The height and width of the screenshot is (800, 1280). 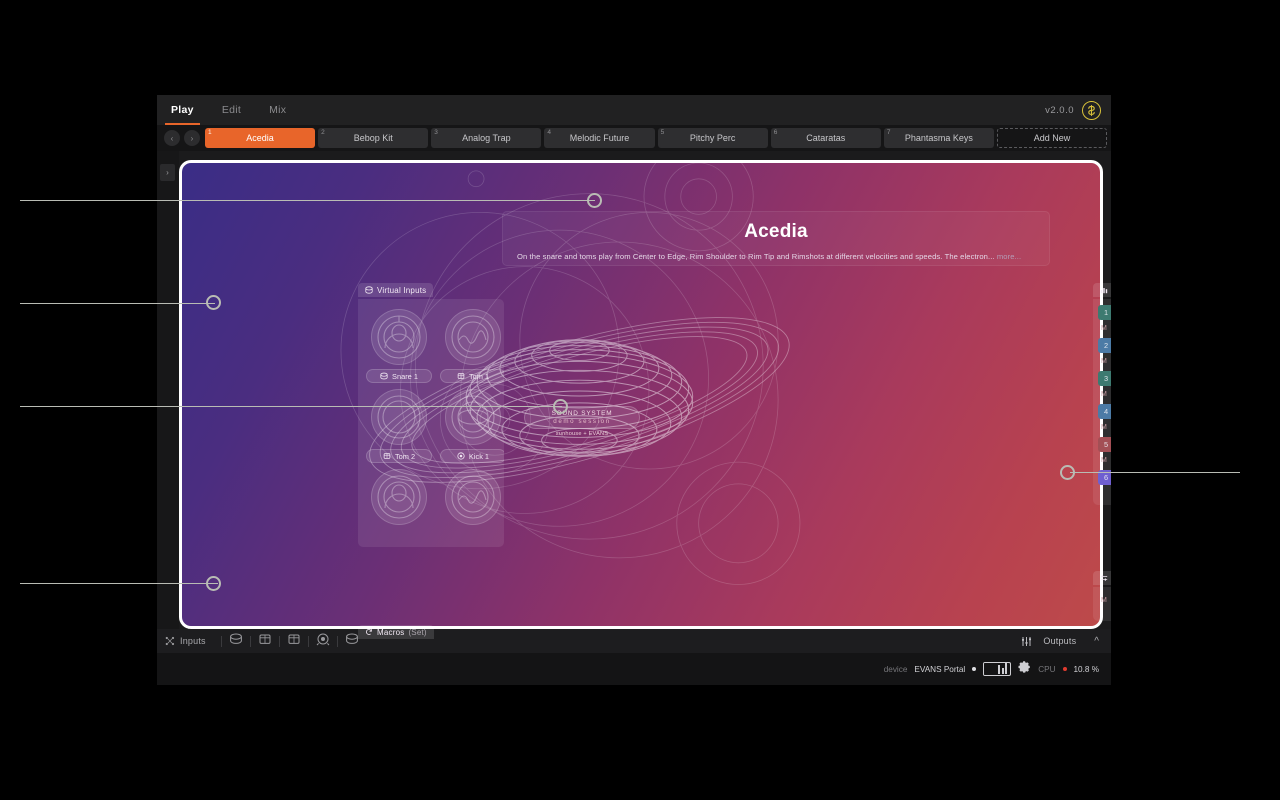 What do you see at coordinates (1060, 641) in the screenshot?
I see `outputs-label: Outputs` at bounding box center [1060, 641].